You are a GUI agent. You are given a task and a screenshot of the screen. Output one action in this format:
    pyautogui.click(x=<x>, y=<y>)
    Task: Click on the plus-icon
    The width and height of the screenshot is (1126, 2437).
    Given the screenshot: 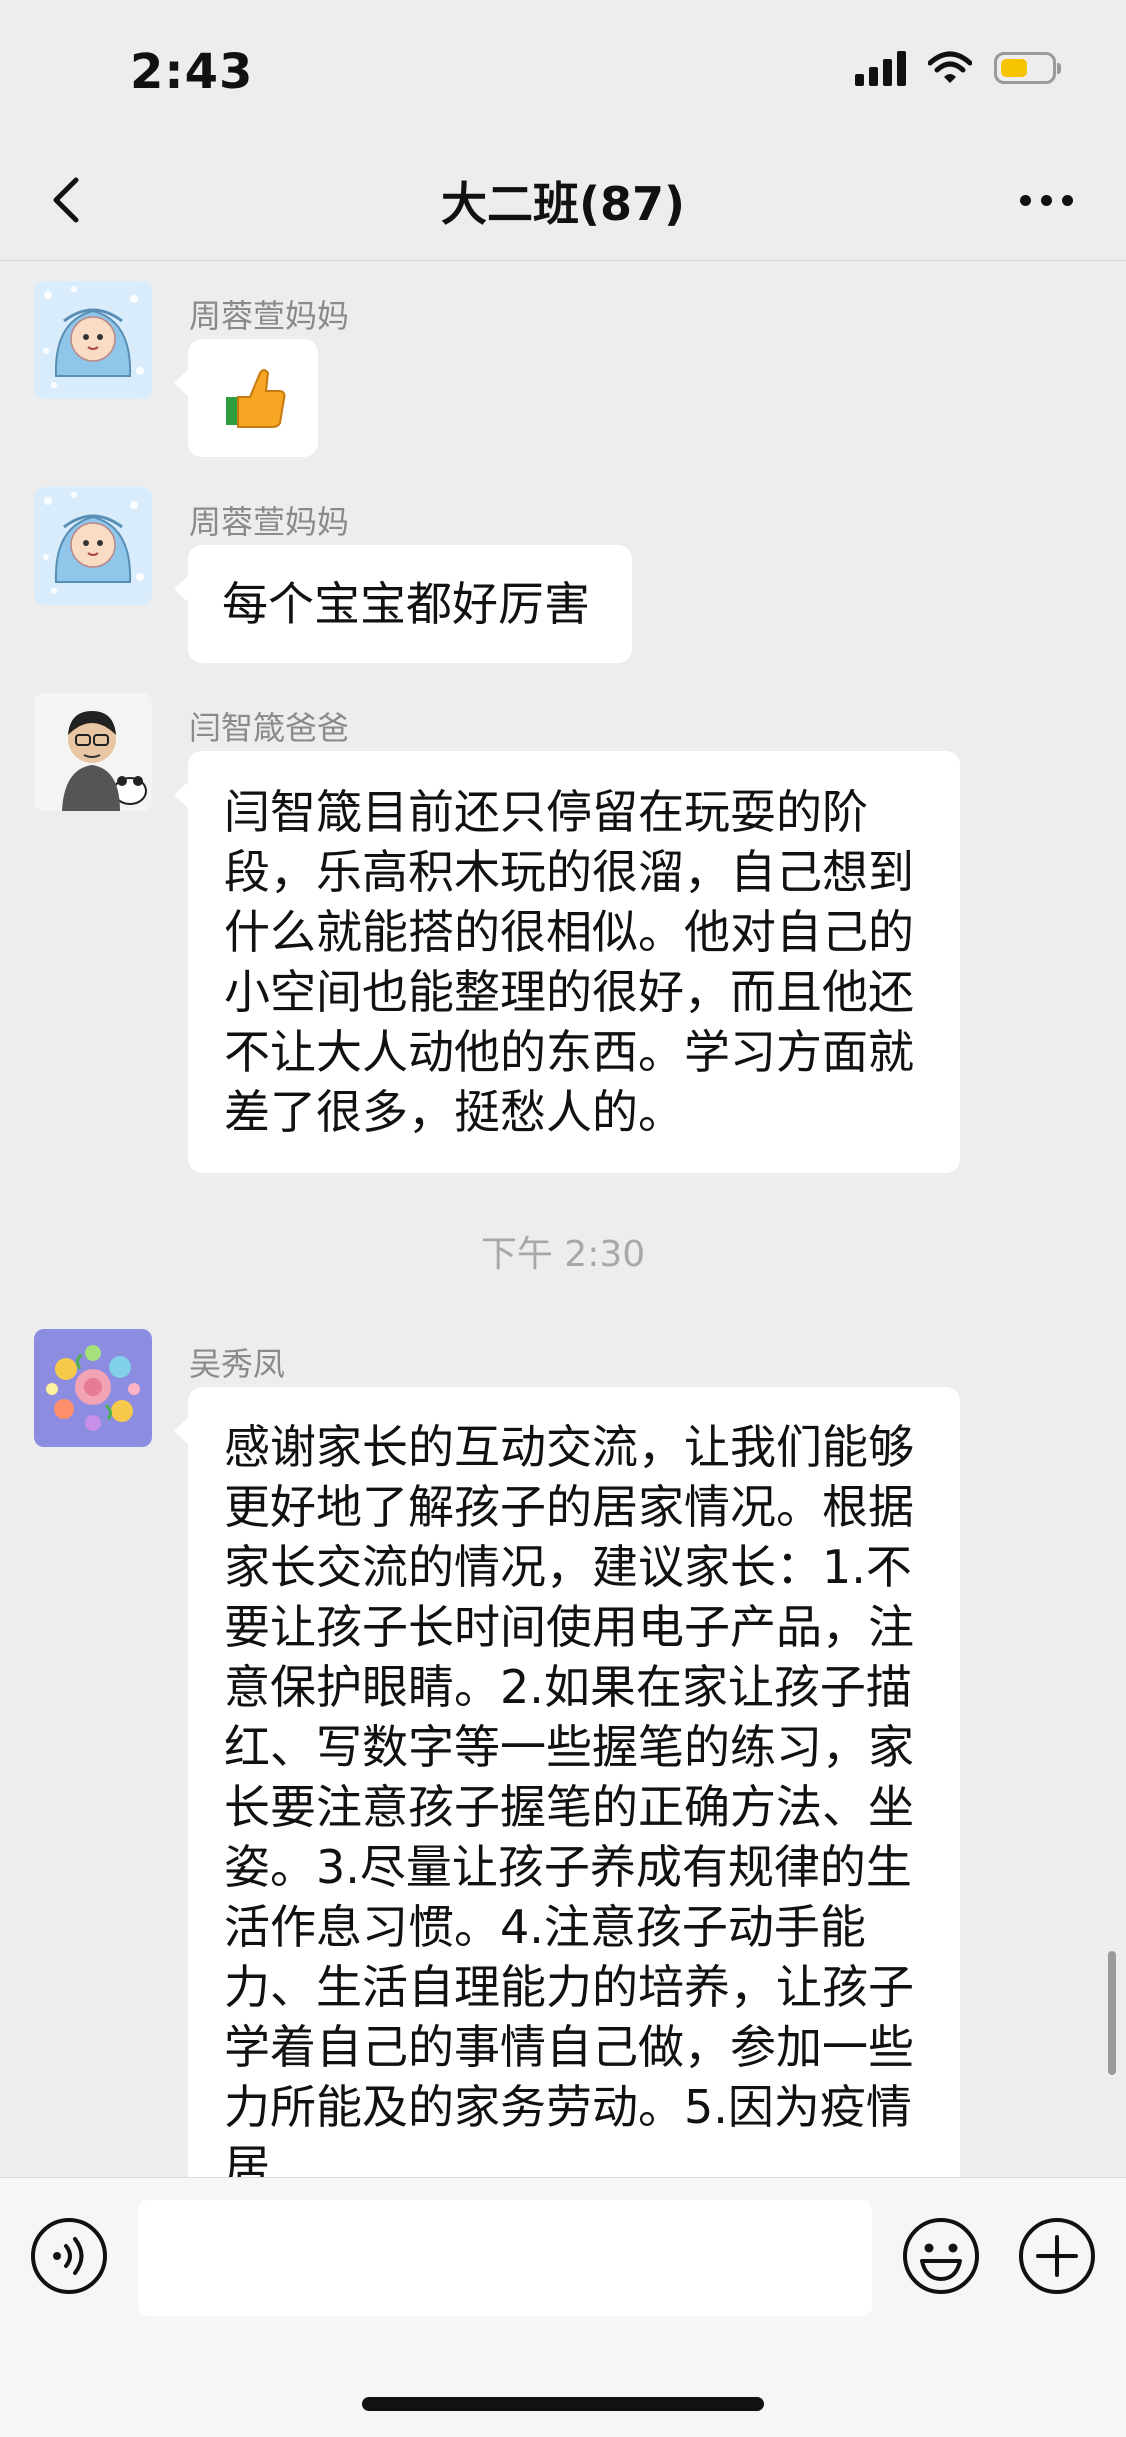 What is the action you would take?
    pyautogui.click(x=1057, y=2256)
    